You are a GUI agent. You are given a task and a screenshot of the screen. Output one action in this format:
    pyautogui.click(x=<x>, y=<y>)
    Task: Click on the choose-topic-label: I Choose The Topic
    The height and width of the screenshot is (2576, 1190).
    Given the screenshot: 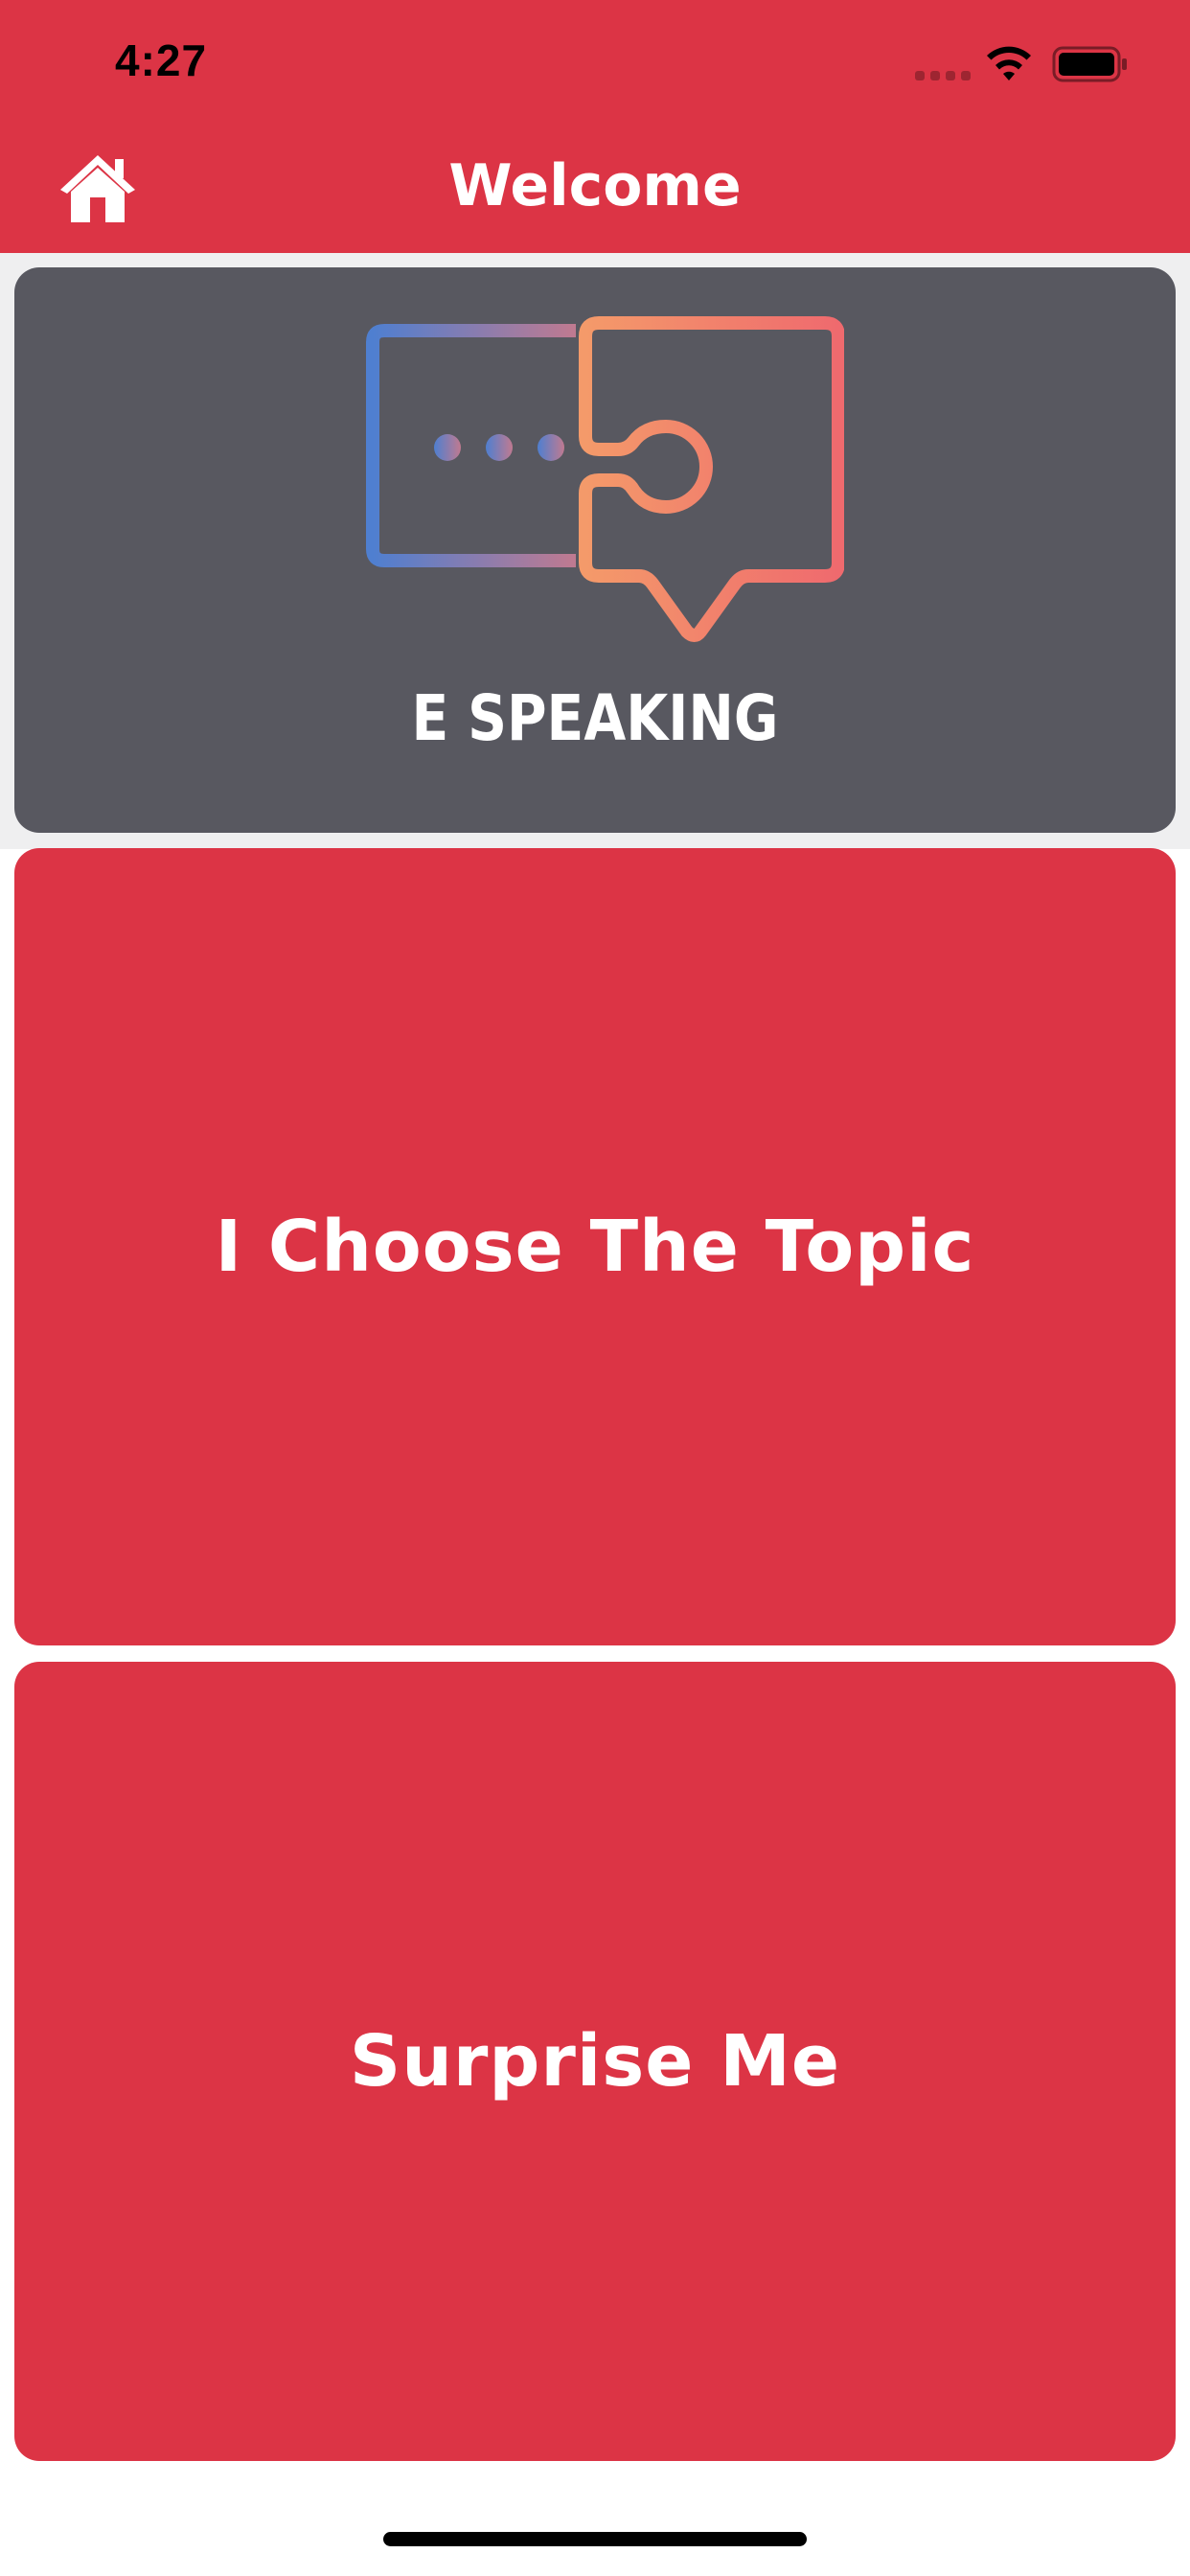 What is the action you would take?
    pyautogui.click(x=595, y=1247)
    